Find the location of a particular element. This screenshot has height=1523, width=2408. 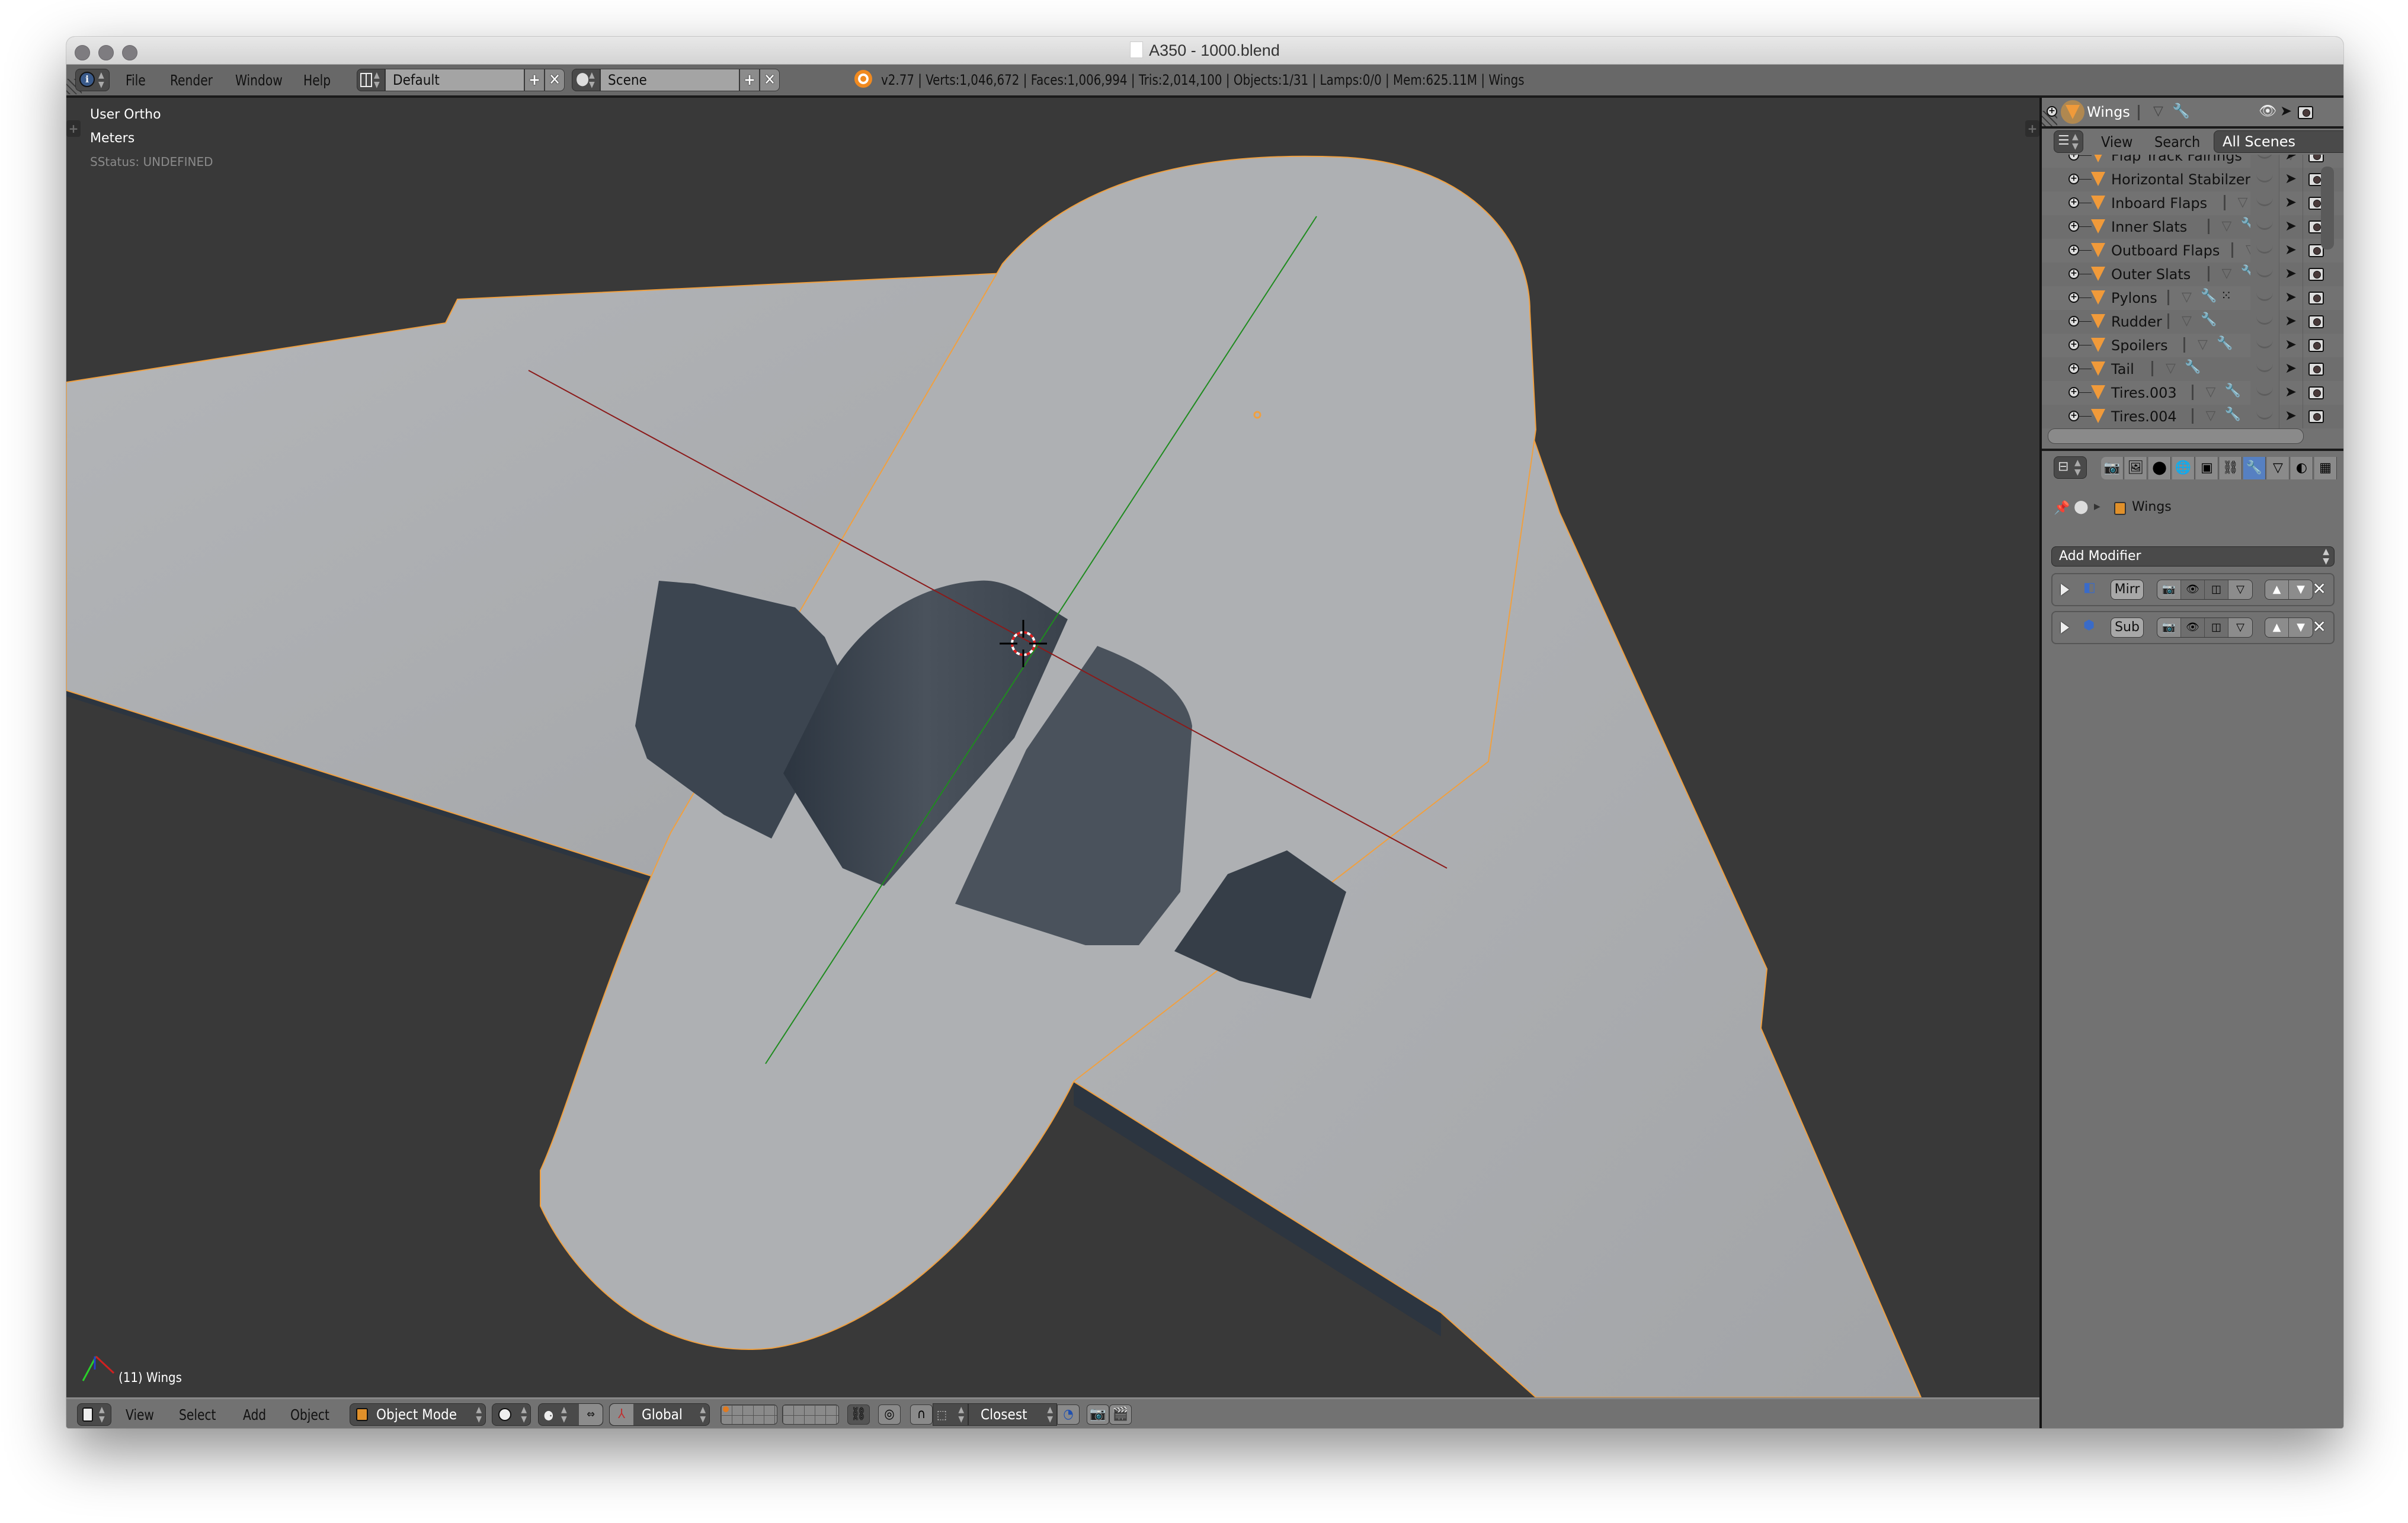

properties-region-toggle: + is located at coordinates (2032, 128).